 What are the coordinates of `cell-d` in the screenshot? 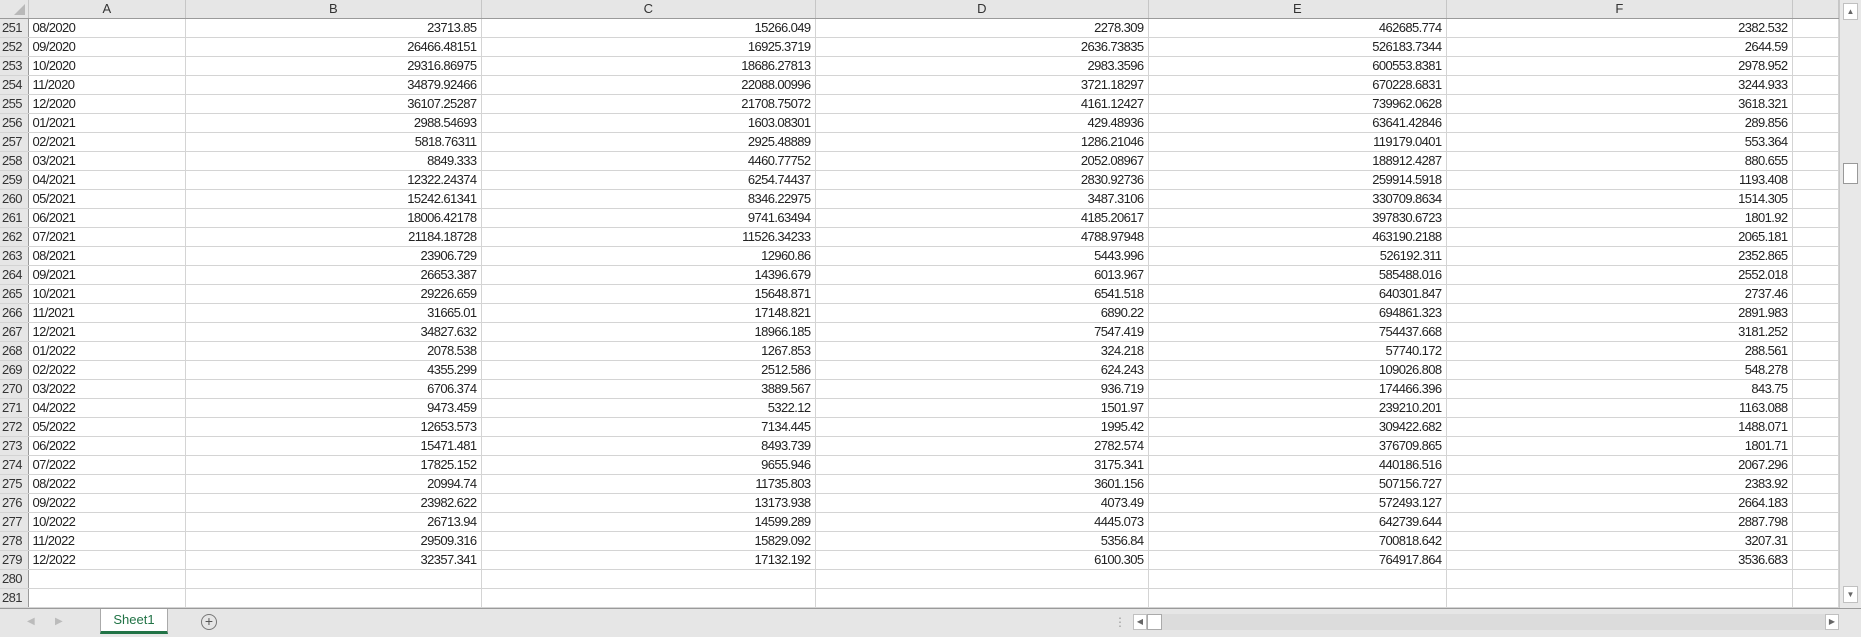 It's located at (982, 598).